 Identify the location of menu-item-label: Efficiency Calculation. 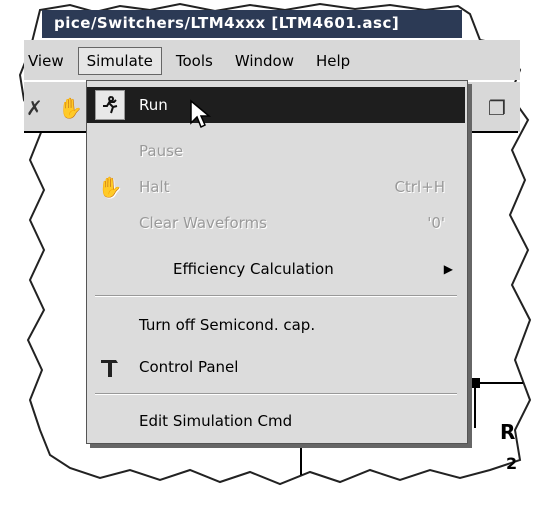
(253, 269).